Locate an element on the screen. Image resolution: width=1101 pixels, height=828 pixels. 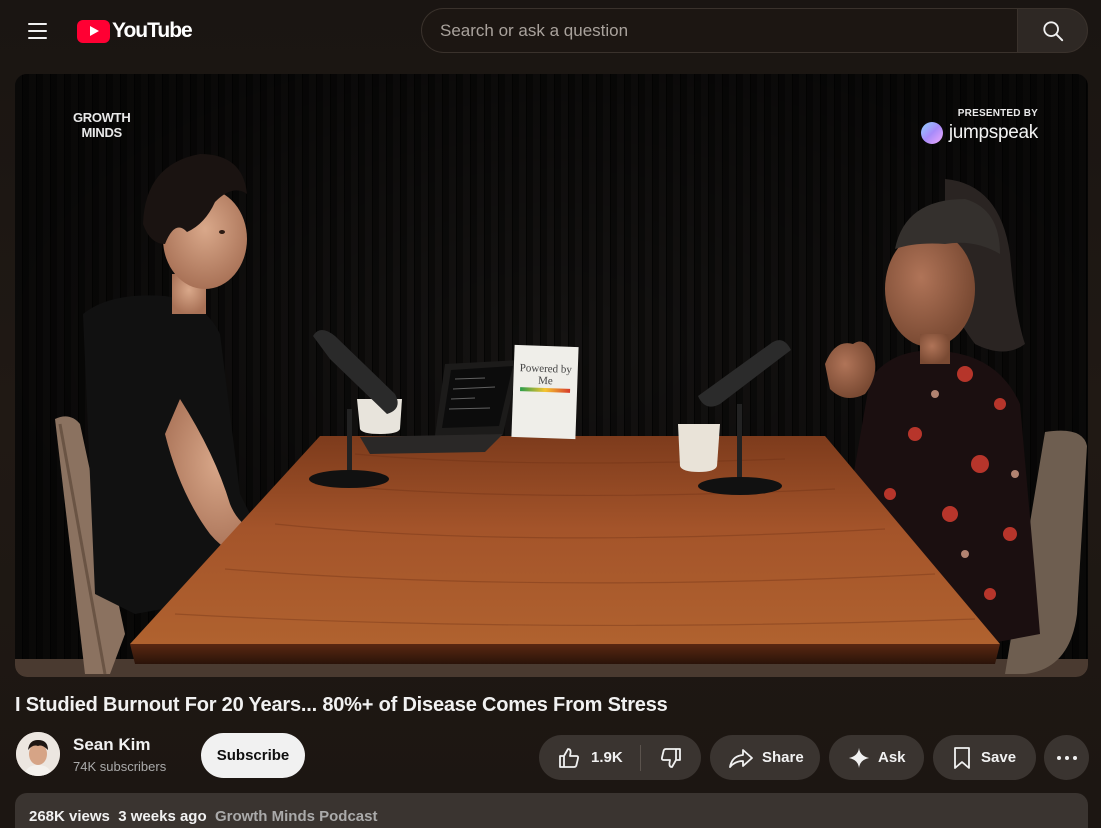
share-arrow-icon is located at coordinates (741, 758).